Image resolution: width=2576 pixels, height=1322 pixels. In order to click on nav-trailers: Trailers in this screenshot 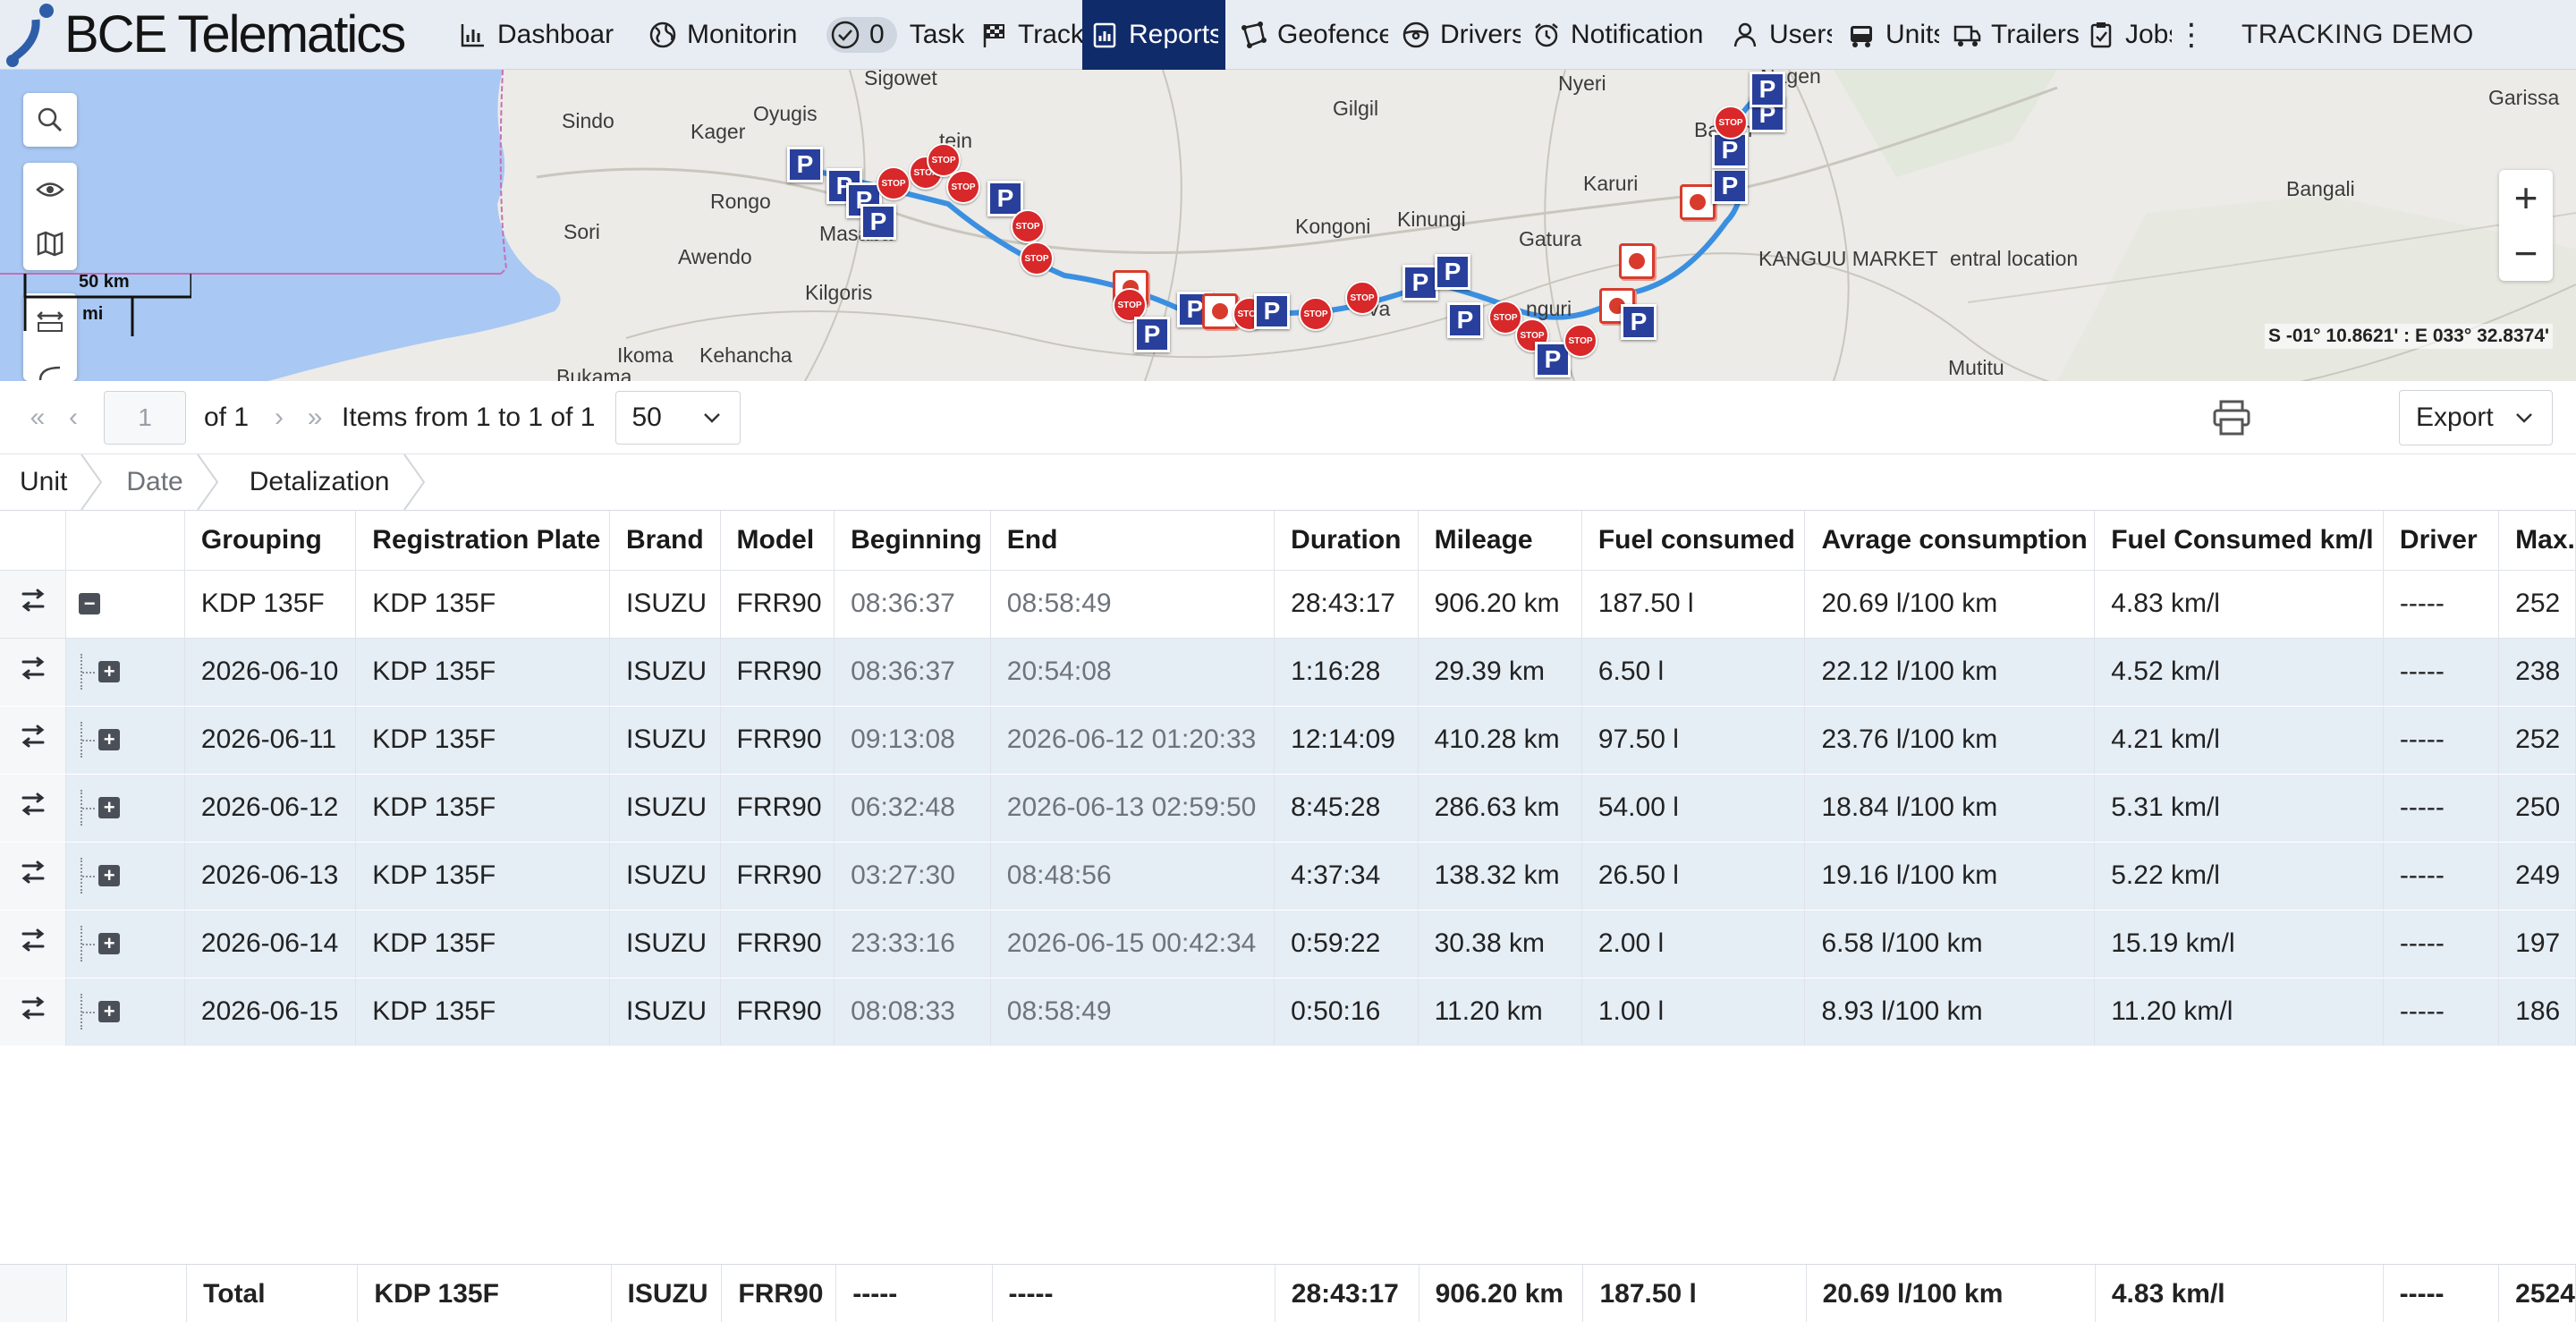, I will do `click(2010, 35)`.